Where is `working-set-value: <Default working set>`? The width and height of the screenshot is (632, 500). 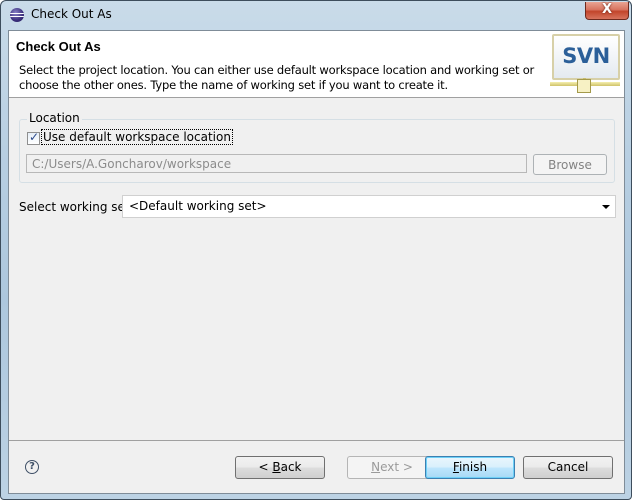 working-set-value: <Default working set> is located at coordinates (198, 206).